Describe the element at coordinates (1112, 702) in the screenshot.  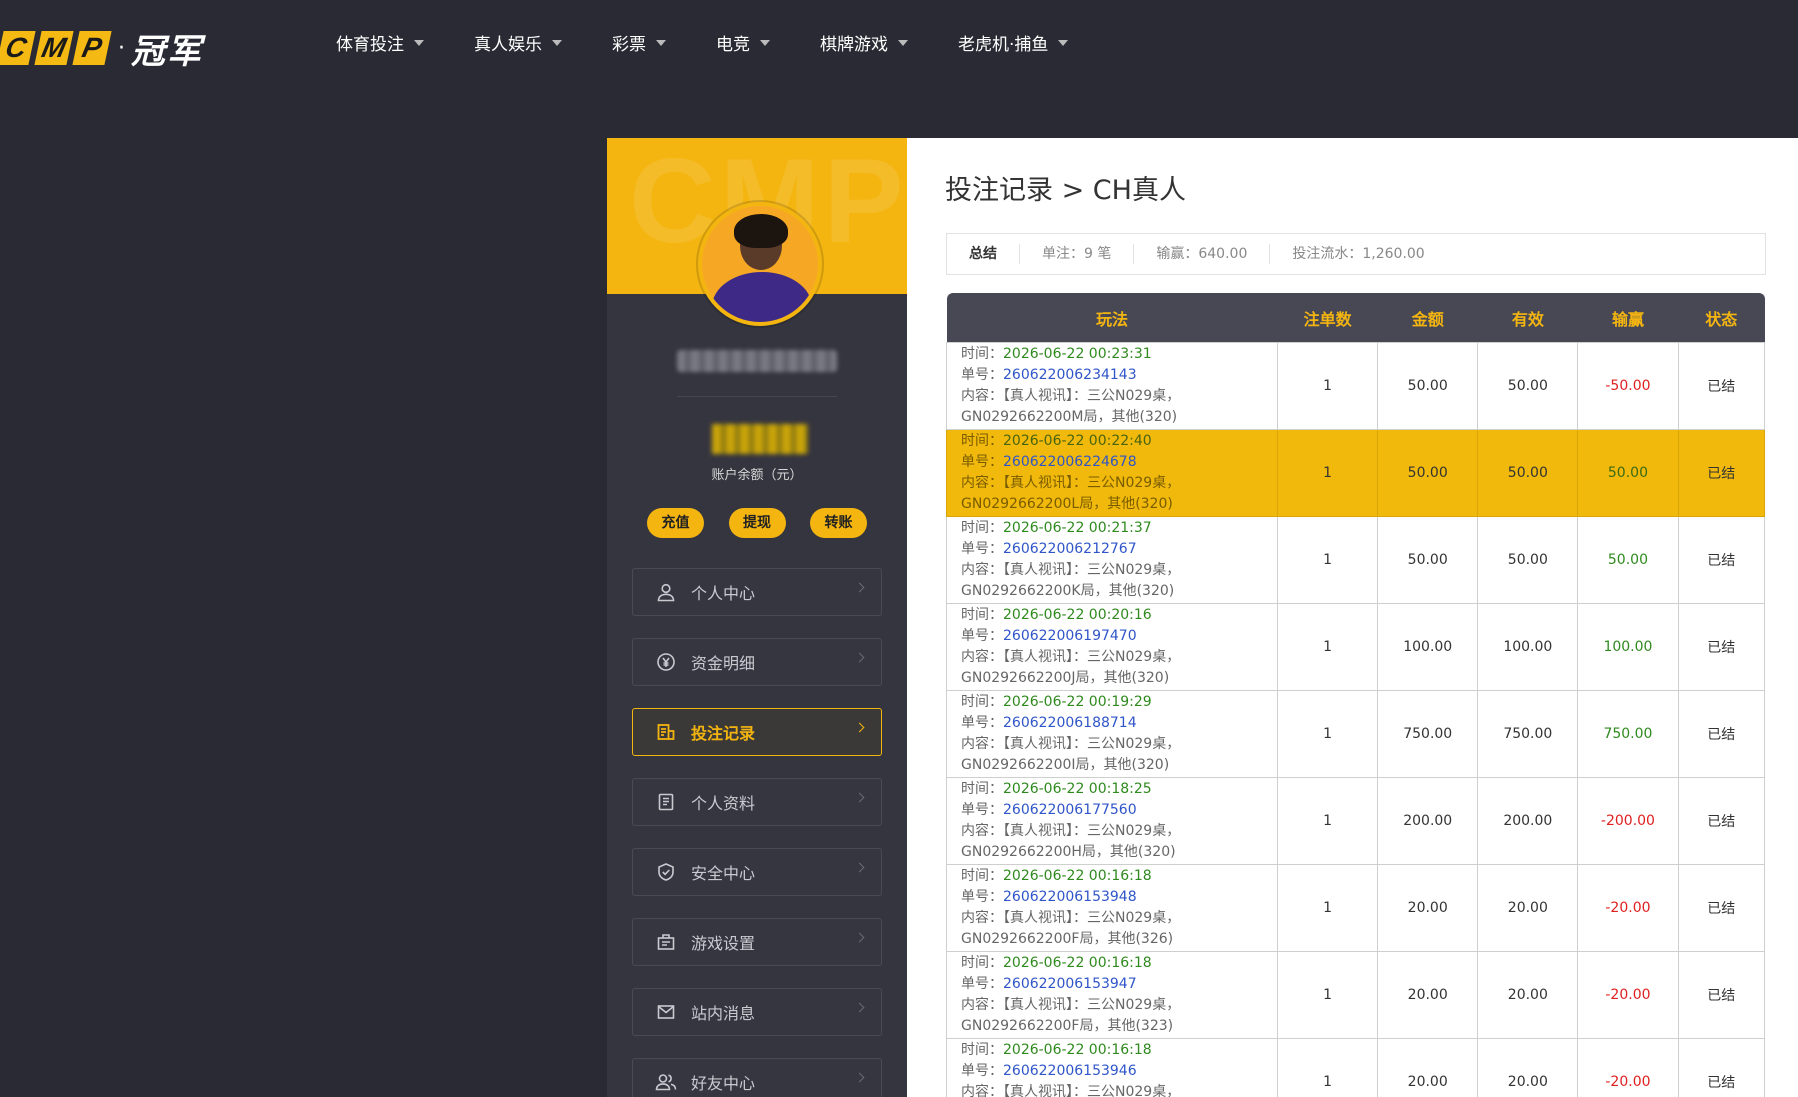
I see `bet-time-line: 时间：2026-06-22 00:19:29` at that location.